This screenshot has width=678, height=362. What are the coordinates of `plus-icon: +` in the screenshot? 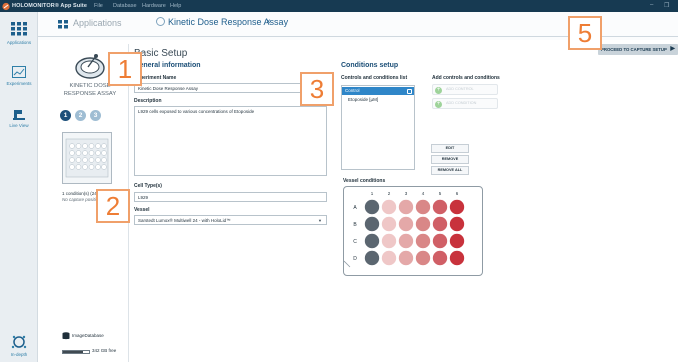 It's located at (438, 90).